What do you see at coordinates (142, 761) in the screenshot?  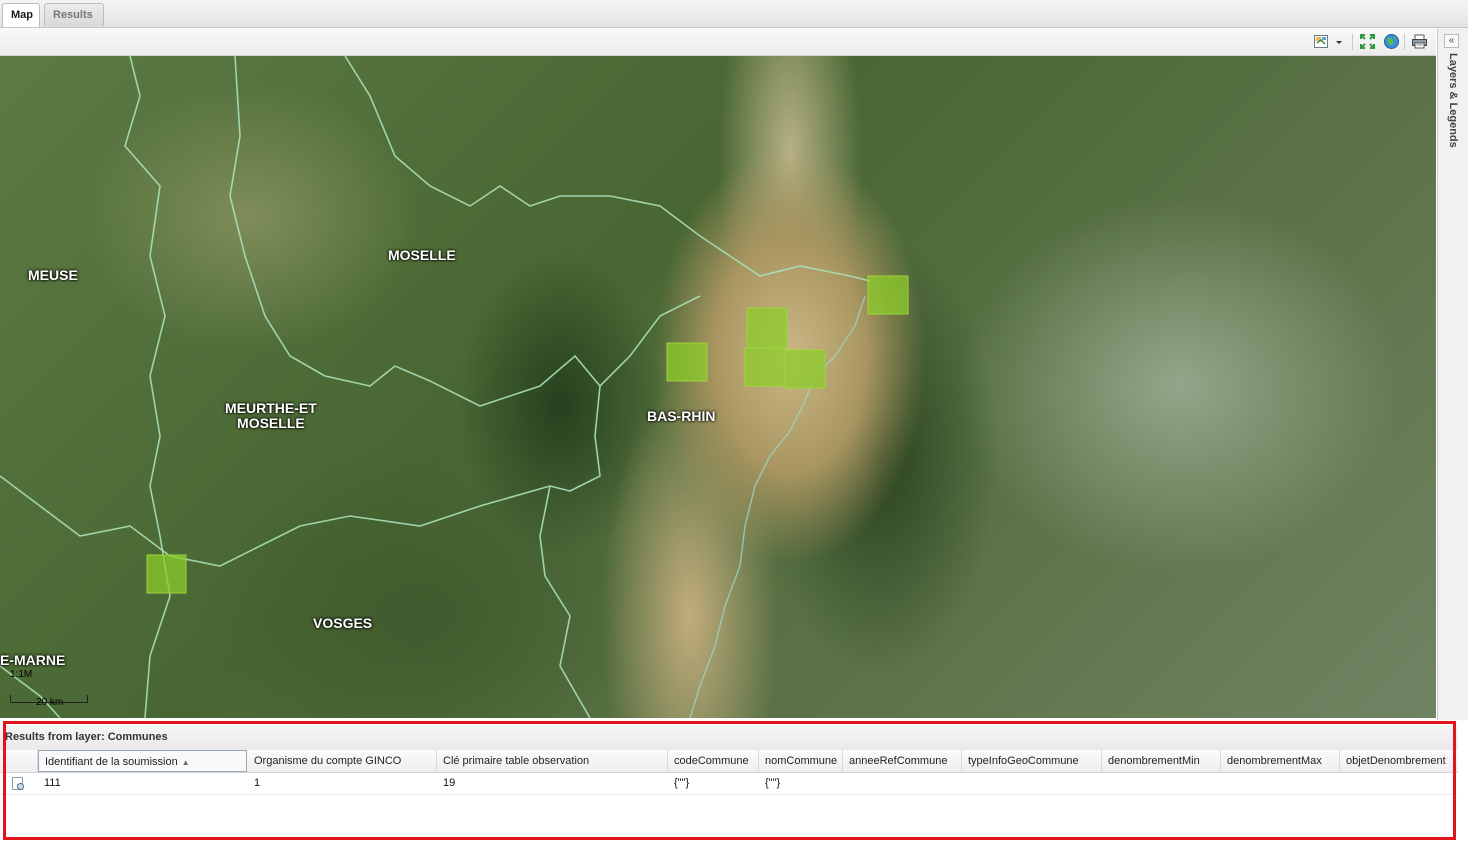 I see `column-header-identifiant: Identifiant de la soumission ▲` at bounding box center [142, 761].